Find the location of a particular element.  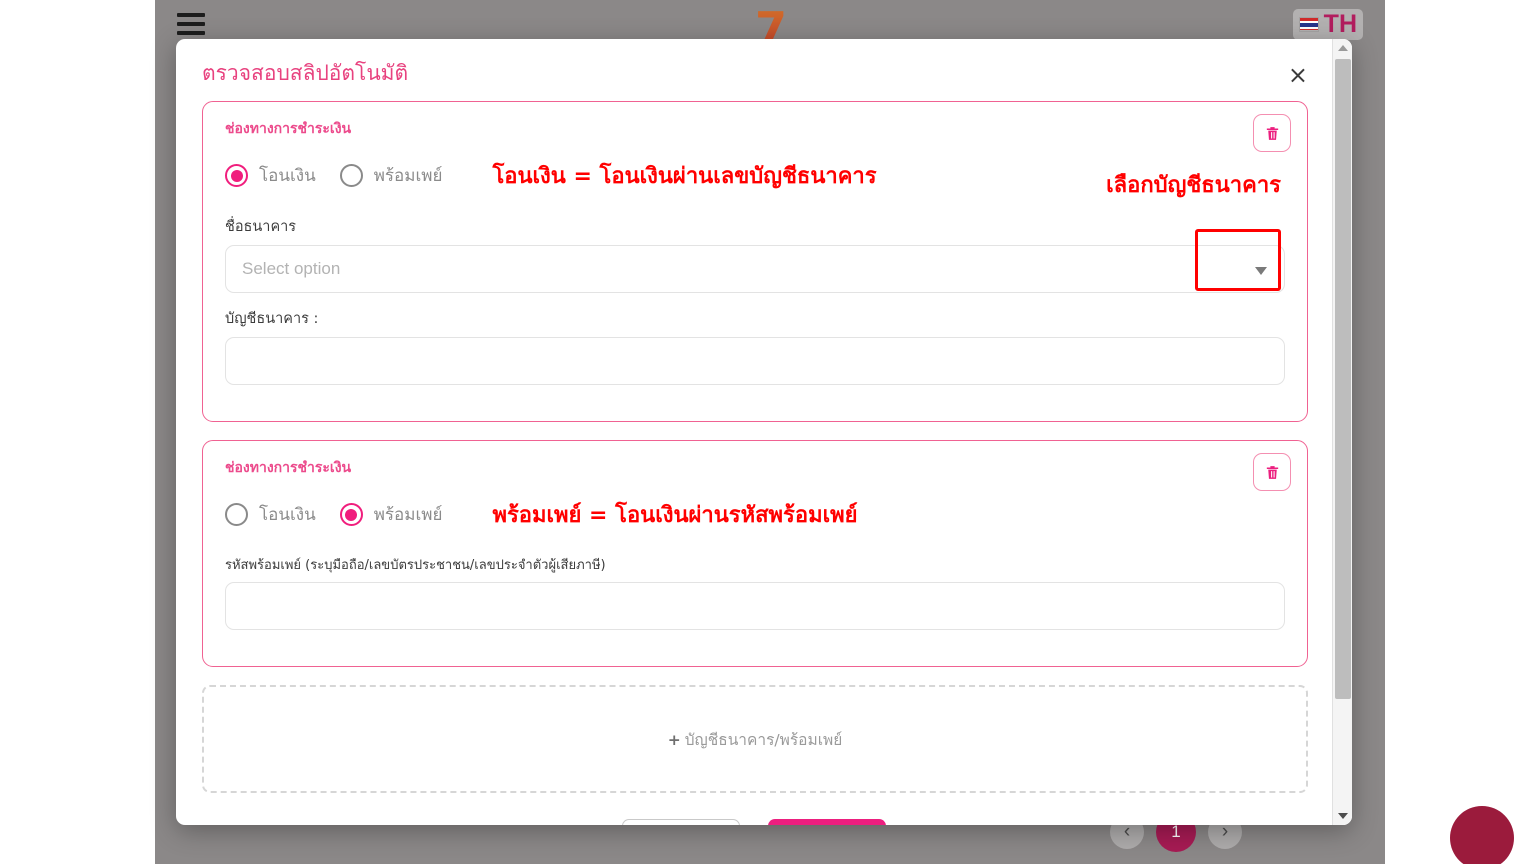

add-bank-account-button: + บัญชีธนาคาร/พร้อมเพย์ is located at coordinates (755, 739).